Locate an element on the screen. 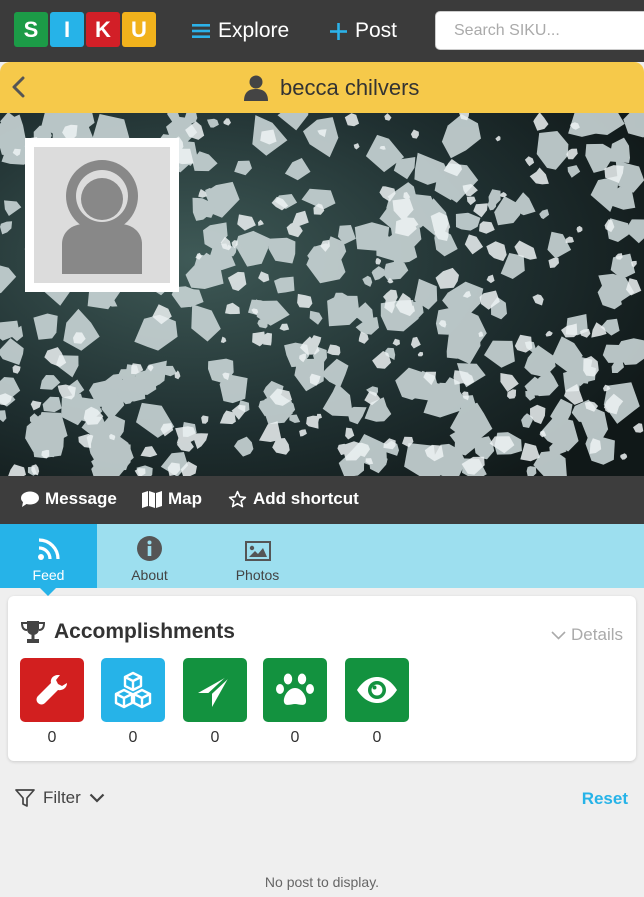 The height and width of the screenshot is (897, 644). trophy-icon is located at coordinates (33, 632).